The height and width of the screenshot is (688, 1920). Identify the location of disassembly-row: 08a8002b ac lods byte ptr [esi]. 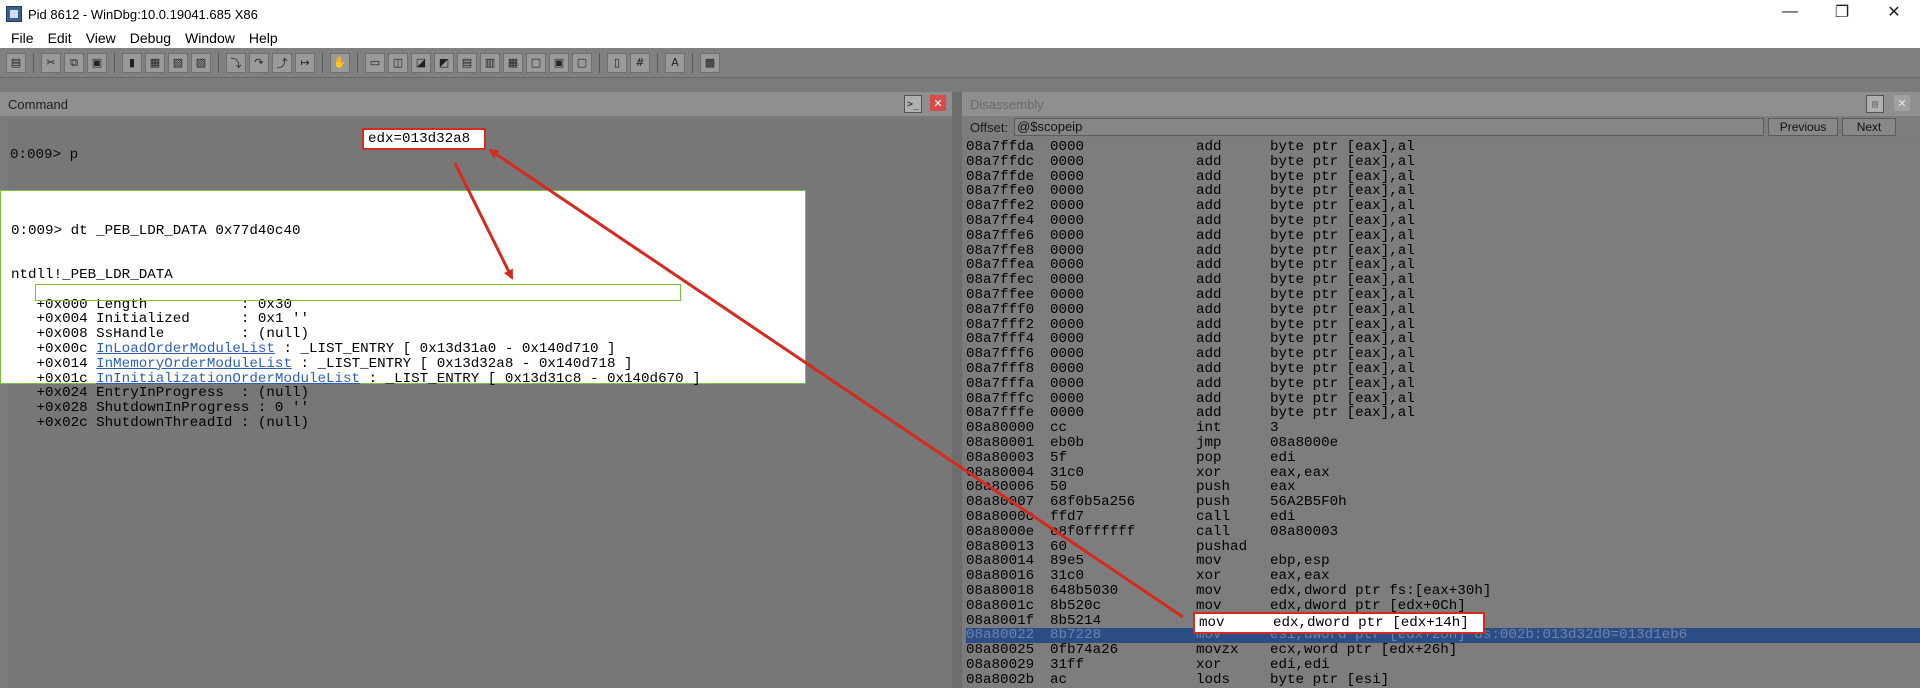
(1443, 680).